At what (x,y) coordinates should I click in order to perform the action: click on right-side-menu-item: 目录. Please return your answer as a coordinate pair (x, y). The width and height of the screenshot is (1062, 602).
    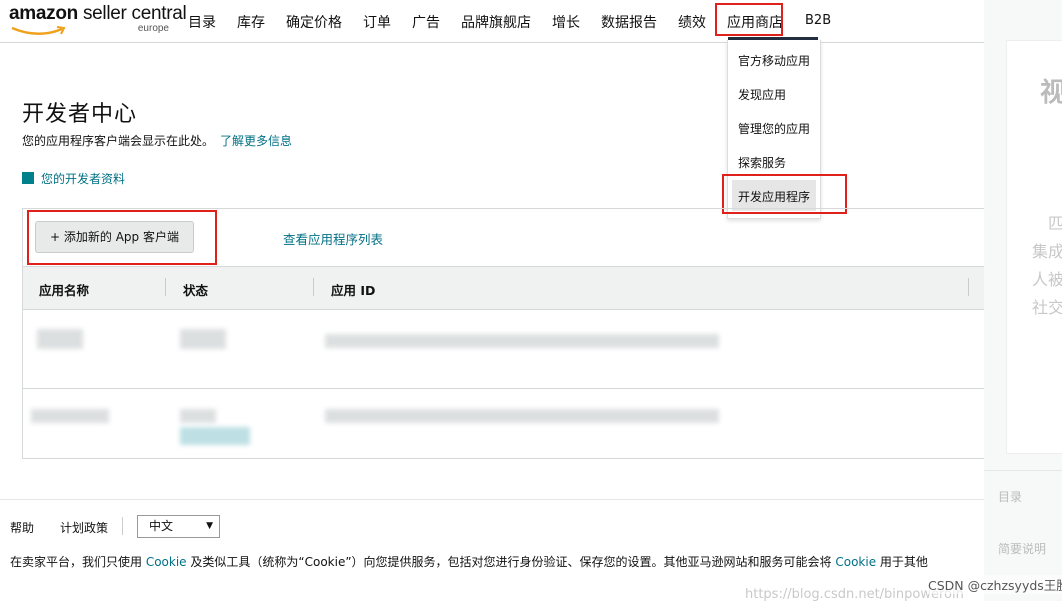
    Looking at the image, I should click on (1010, 496).